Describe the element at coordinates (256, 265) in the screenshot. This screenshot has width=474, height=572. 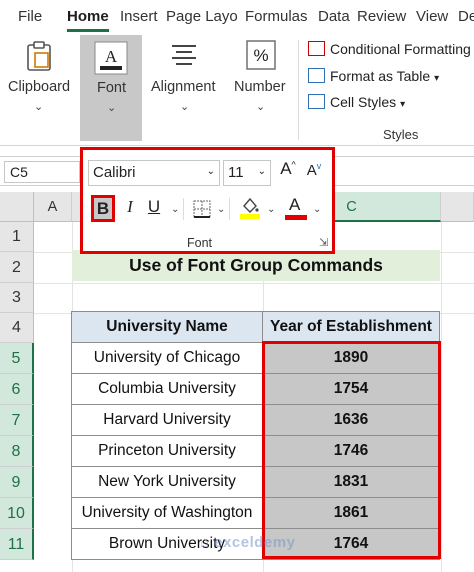
I see `sheet-title-cell: Use of Font Group Commands` at that location.